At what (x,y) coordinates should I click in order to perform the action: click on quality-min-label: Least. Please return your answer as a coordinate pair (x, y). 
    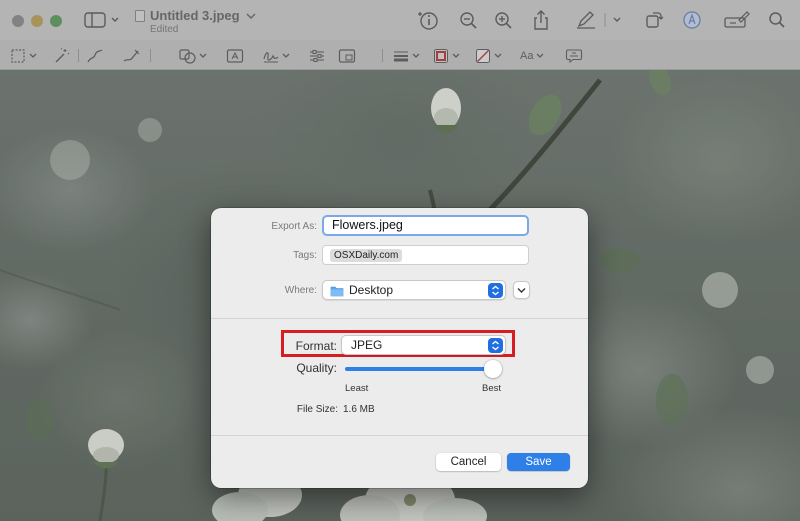
    Looking at the image, I should click on (357, 388).